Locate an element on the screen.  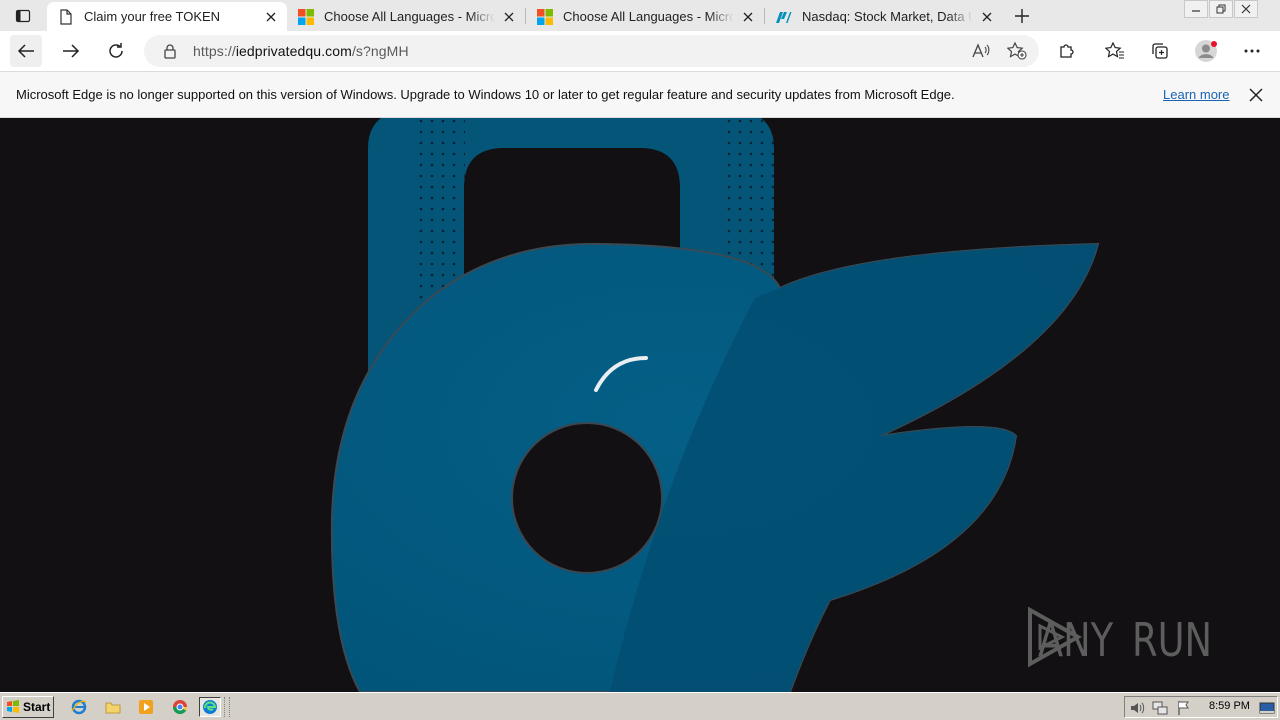
puzzle-icon is located at coordinates (1067, 51).